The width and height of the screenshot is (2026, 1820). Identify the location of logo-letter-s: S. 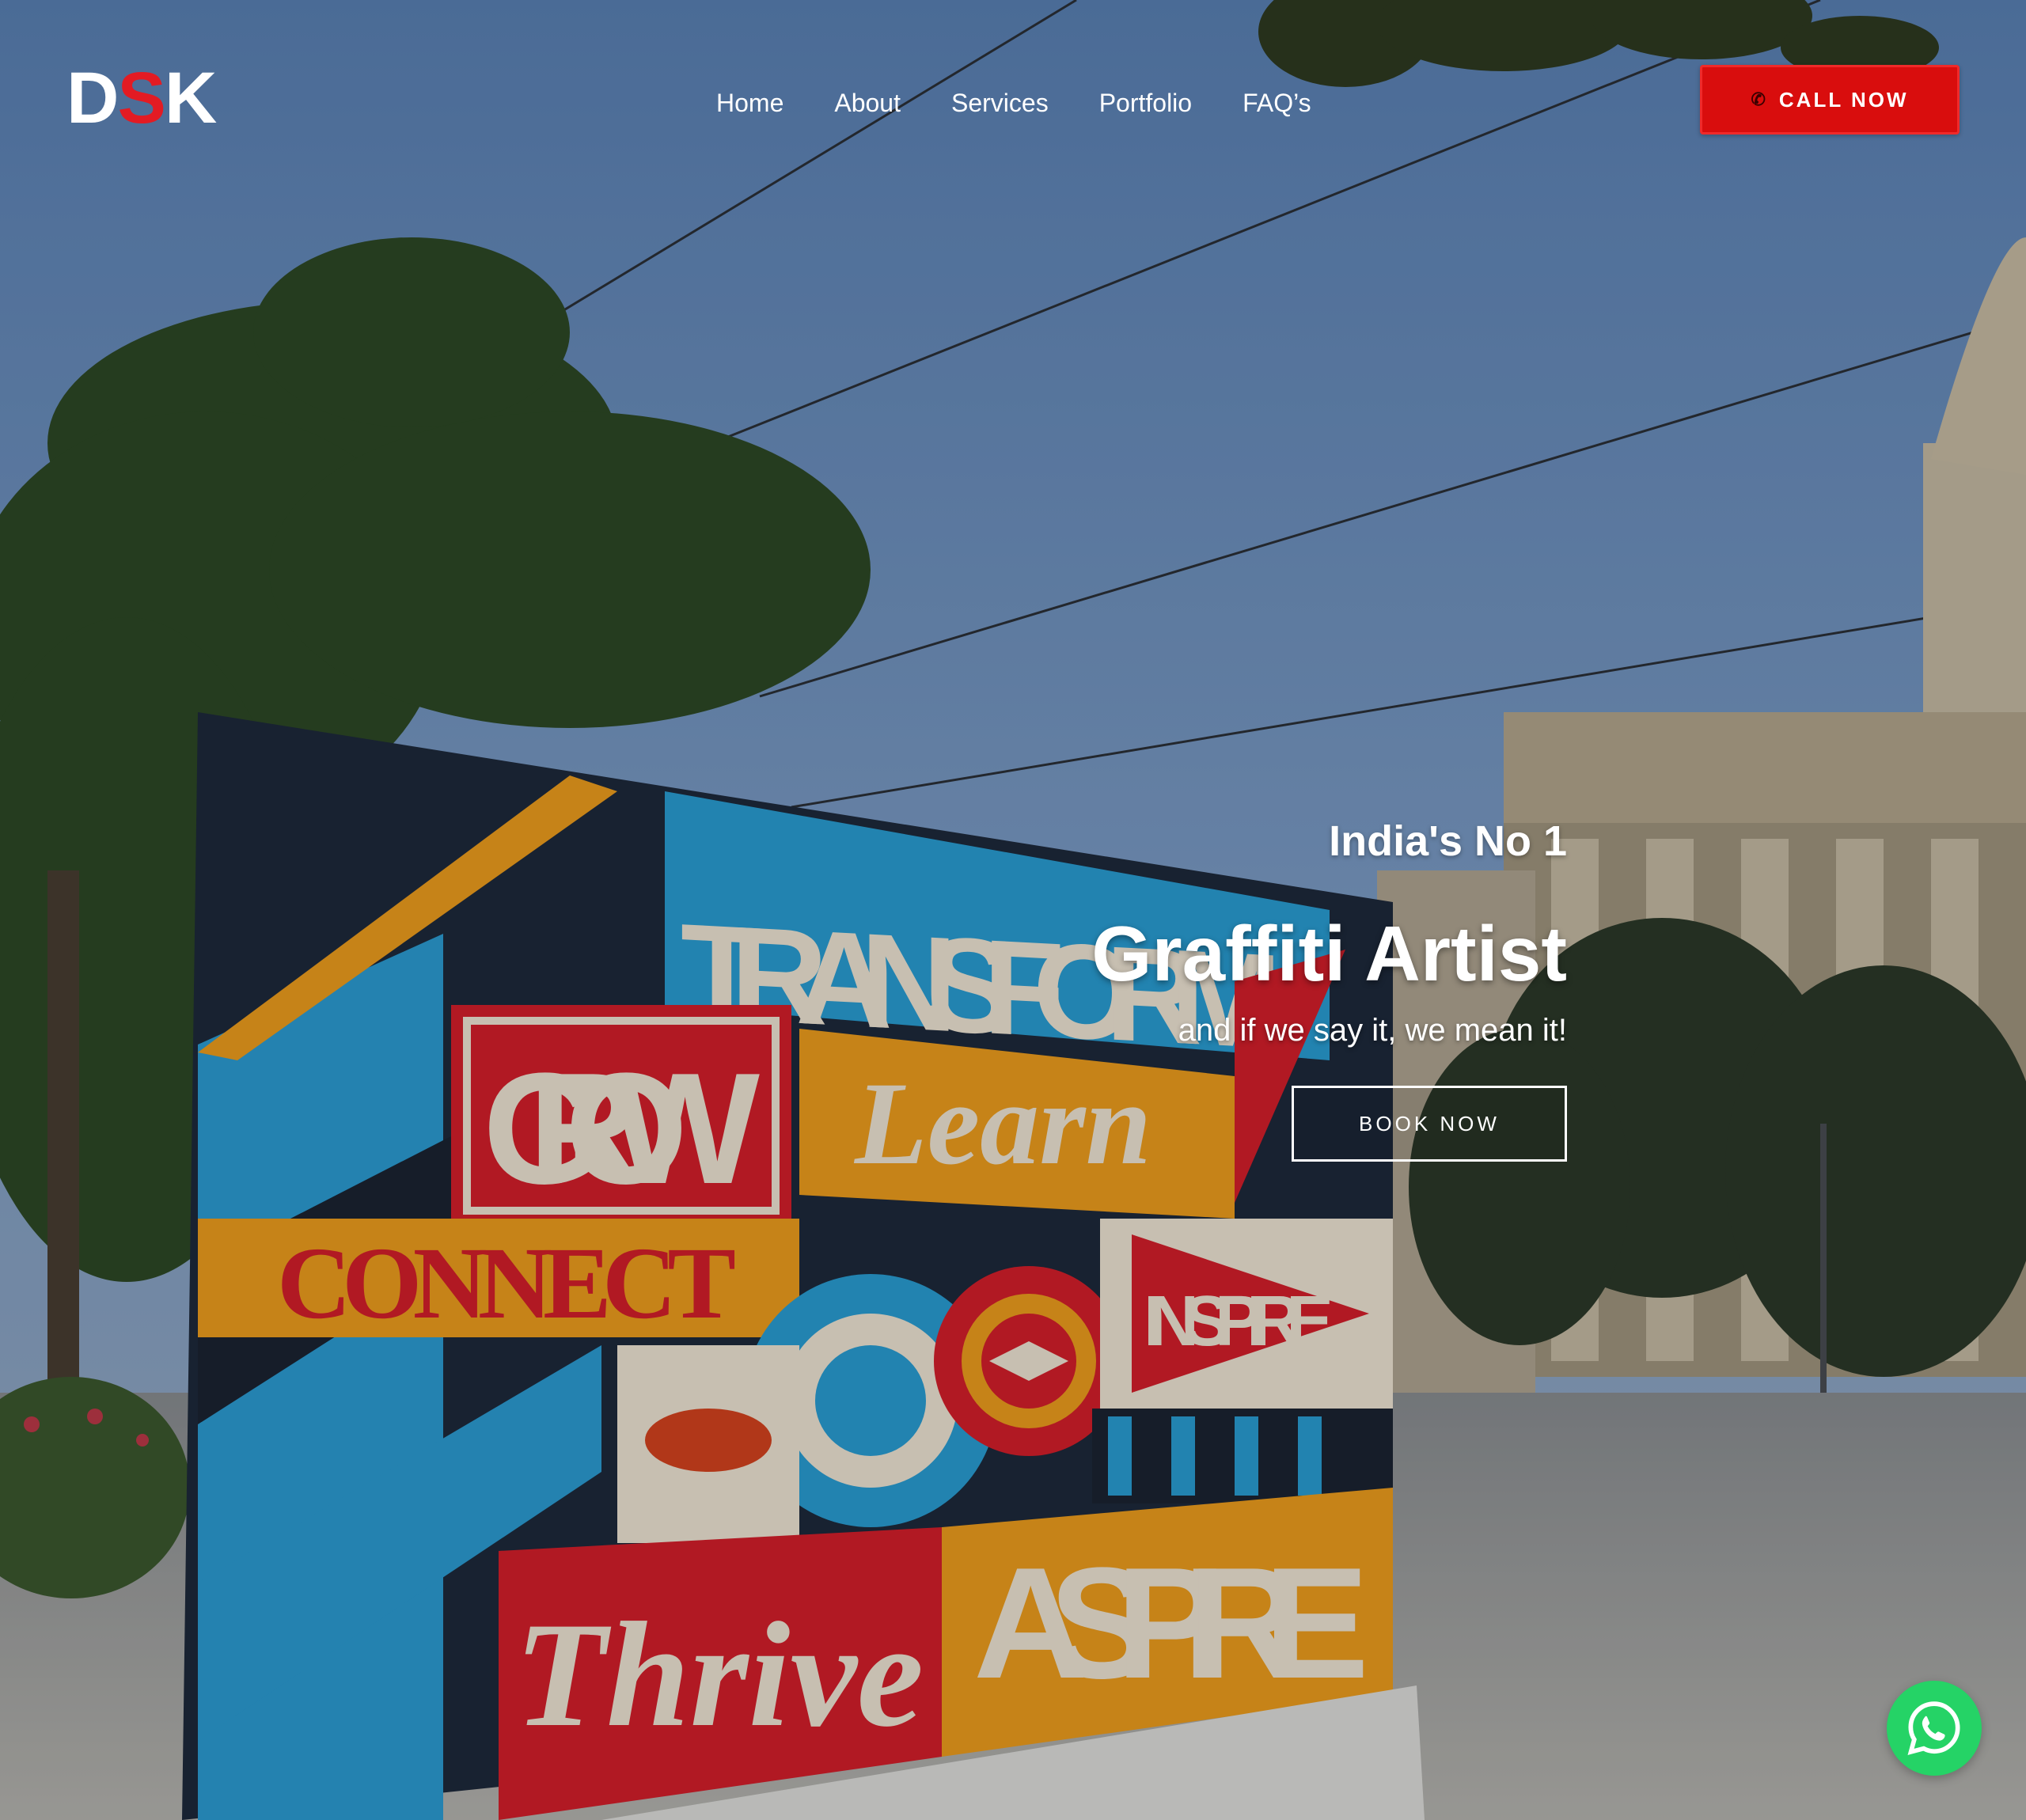
(141, 98).